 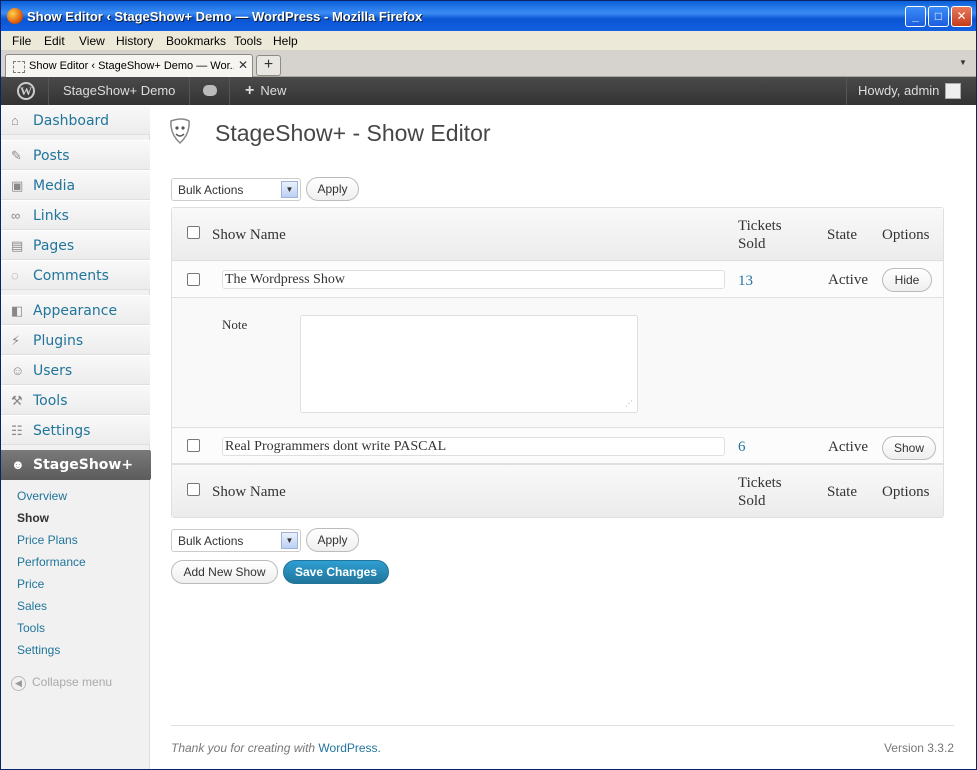 I want to click on sidebar-item-tools: ⚒ Tools, so click(x=75, y=400).